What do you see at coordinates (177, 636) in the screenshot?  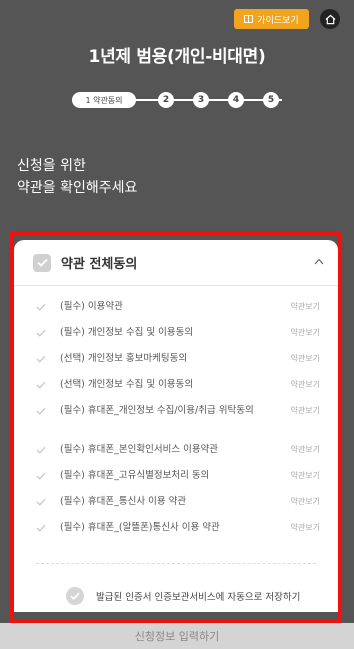 I see `submit-button: 신청정보 입력하기` at bounding box center [177, 636].